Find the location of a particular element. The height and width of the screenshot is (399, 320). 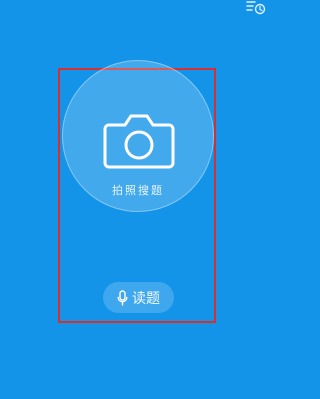

camera-icon is located at coordinates (139, 142).